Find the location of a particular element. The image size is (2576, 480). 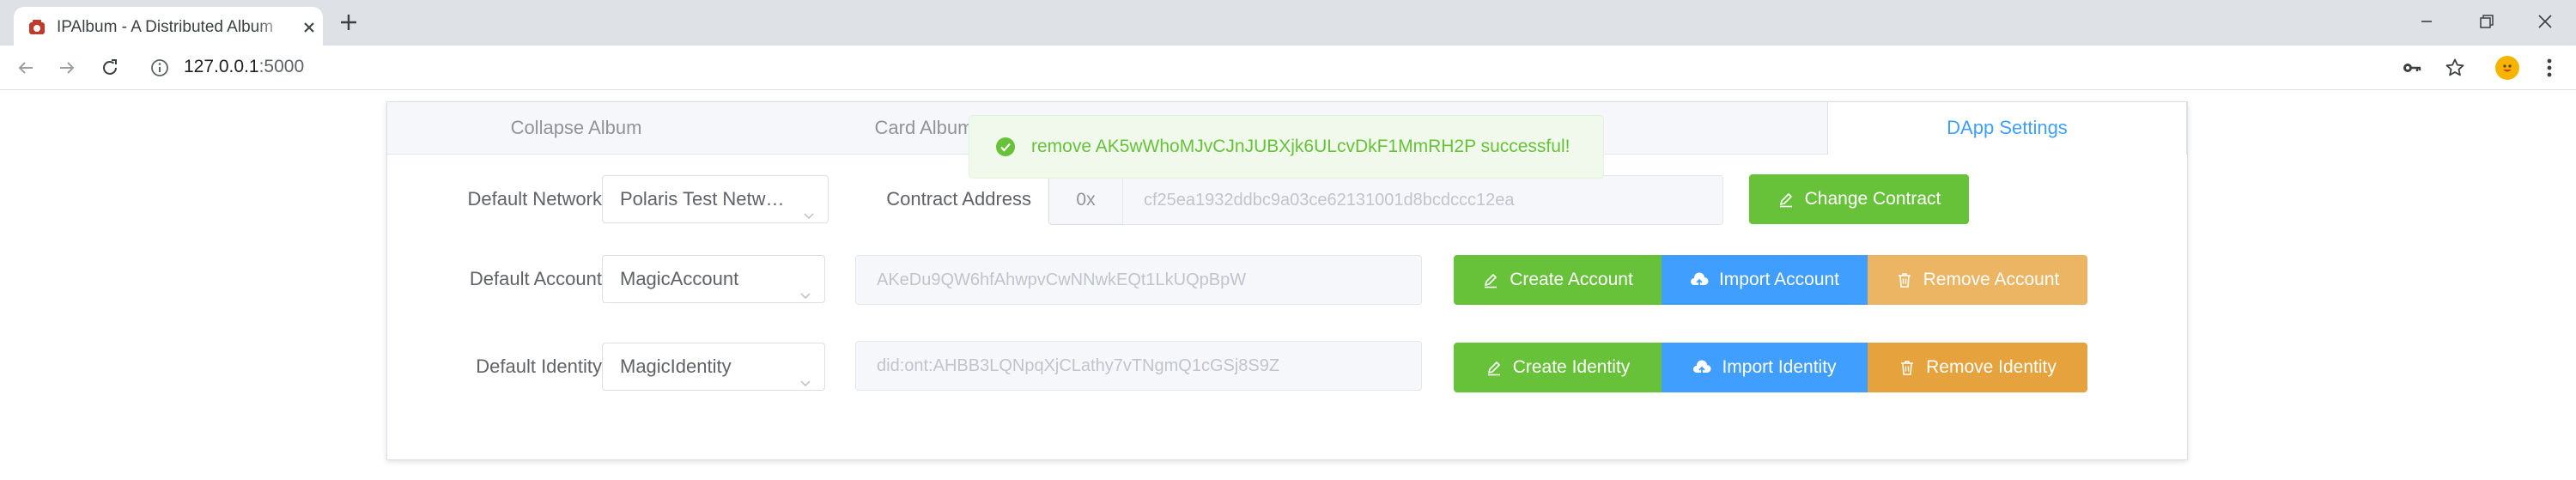

tab-collapse-album: Collapse Album is located at coordinates (576, 128).